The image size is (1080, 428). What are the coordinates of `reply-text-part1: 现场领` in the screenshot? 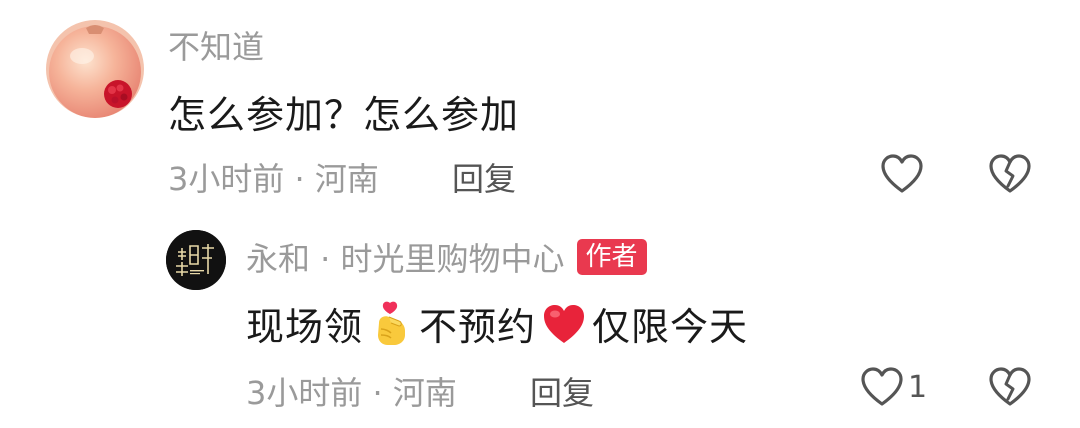 It's located at (305, 327).